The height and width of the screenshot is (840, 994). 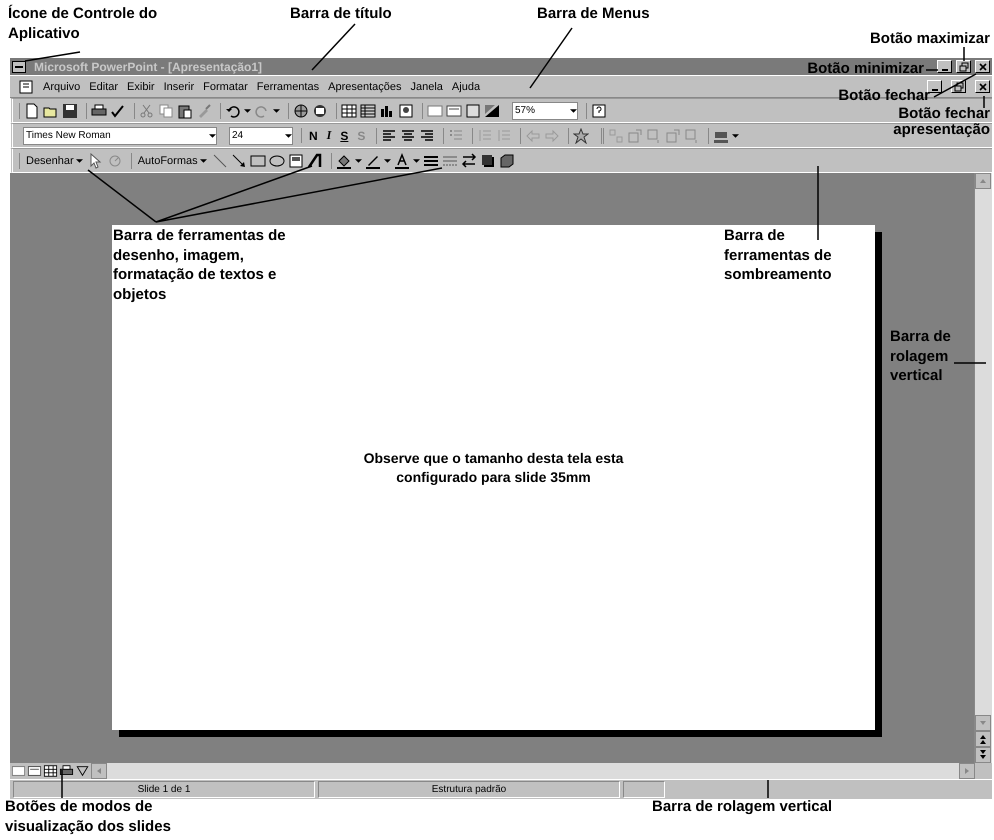 What do you see at coordinates (488, 160) in the screenshot?
I see `shadow-icon` at bounding box center [488, 160].